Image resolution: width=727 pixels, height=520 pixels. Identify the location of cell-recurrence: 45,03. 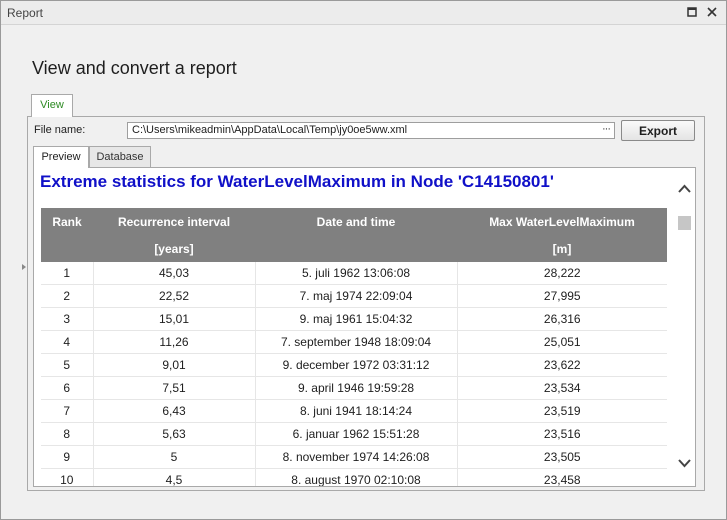
(173, 273).